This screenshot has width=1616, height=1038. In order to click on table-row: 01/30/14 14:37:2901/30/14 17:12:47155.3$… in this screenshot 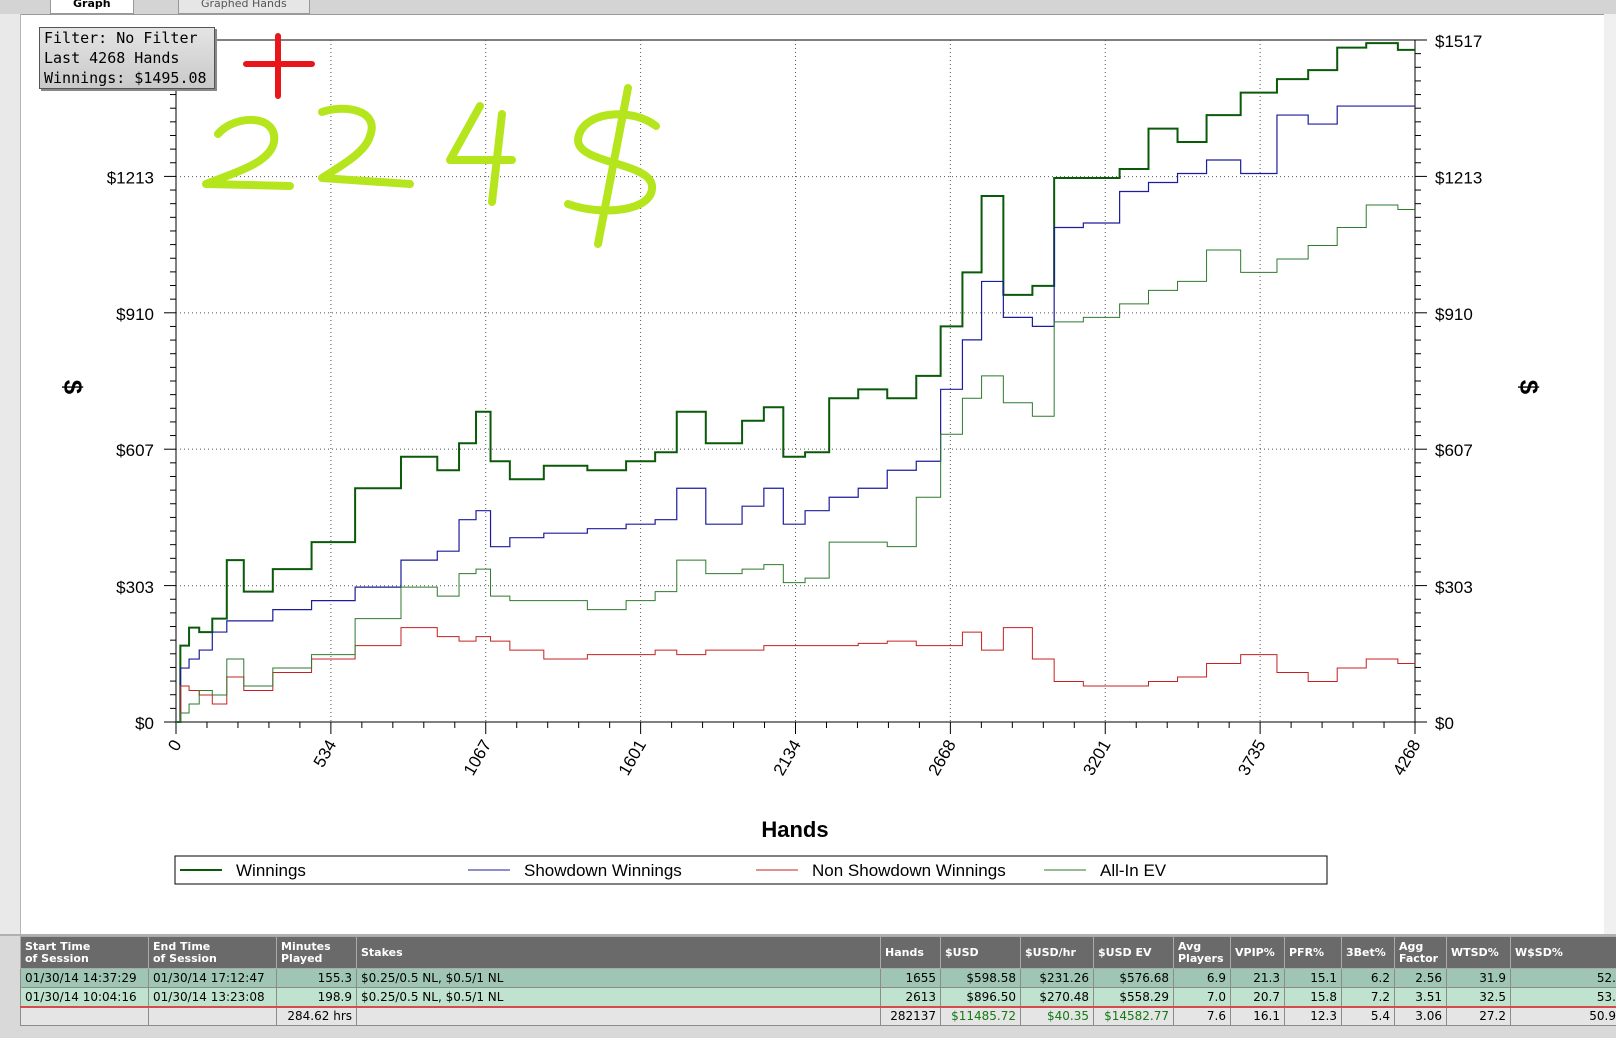, I will do `click(818, 978)`.